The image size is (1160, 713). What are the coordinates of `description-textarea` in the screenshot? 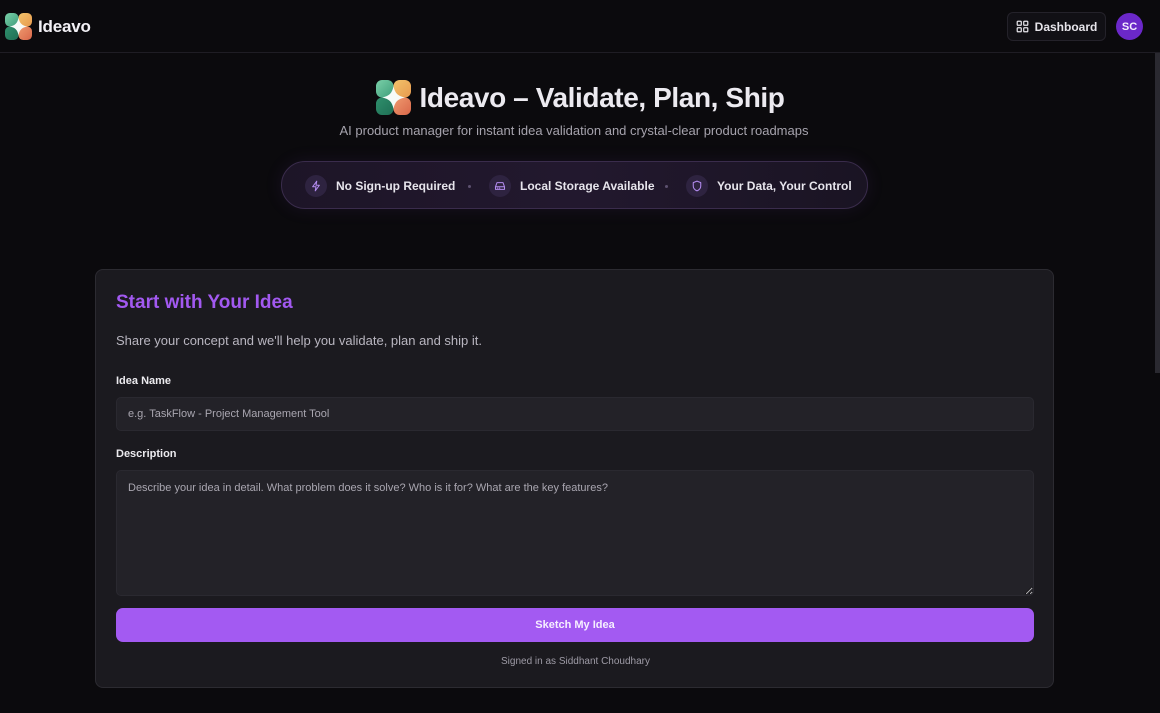 It's located at (575, 533).